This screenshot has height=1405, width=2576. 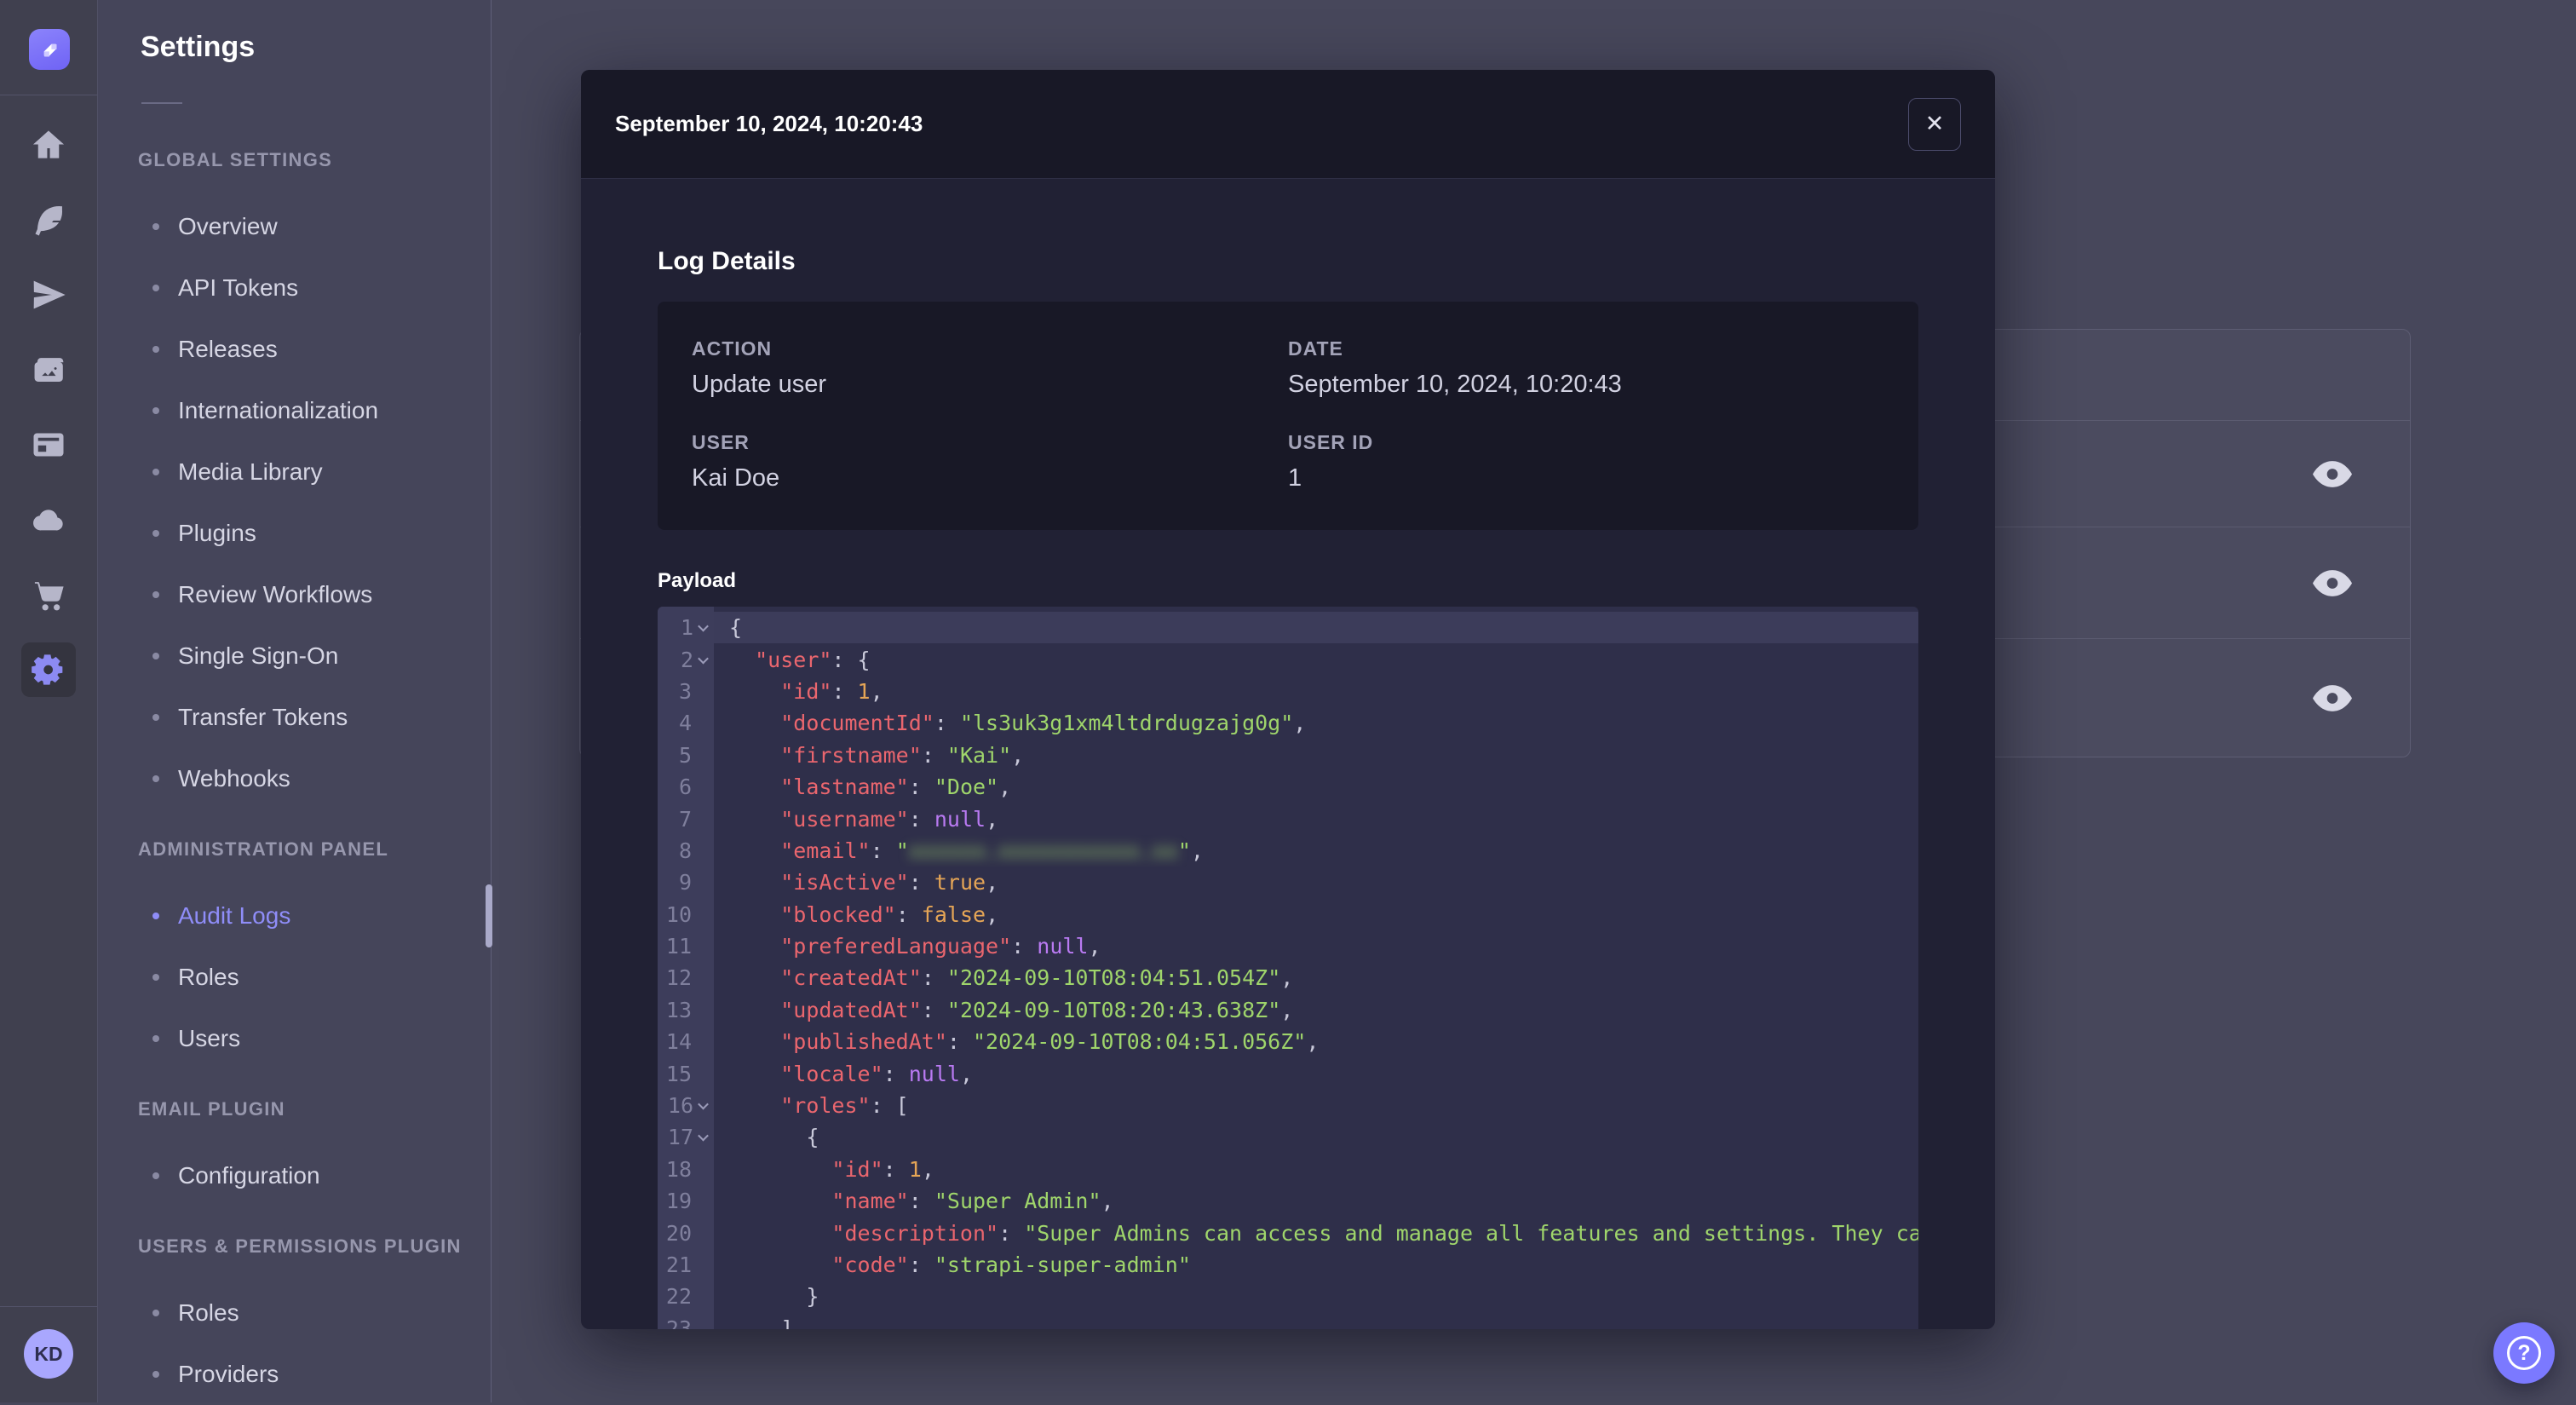 What do you see at coordinates (295, 594) in the screenshot?
I see `sidebar-item-review-workflows: Review Workflows` at bounding box center [295, 594].